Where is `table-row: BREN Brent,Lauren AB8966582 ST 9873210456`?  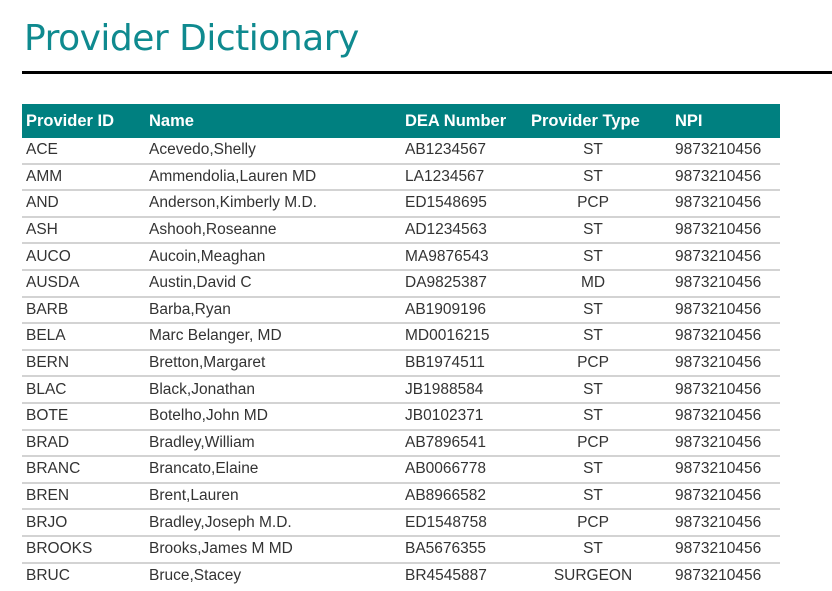
table-row: BREN Brent,Lauren AB8966582 ST 9873210456 is located at coordinates (401, 496).